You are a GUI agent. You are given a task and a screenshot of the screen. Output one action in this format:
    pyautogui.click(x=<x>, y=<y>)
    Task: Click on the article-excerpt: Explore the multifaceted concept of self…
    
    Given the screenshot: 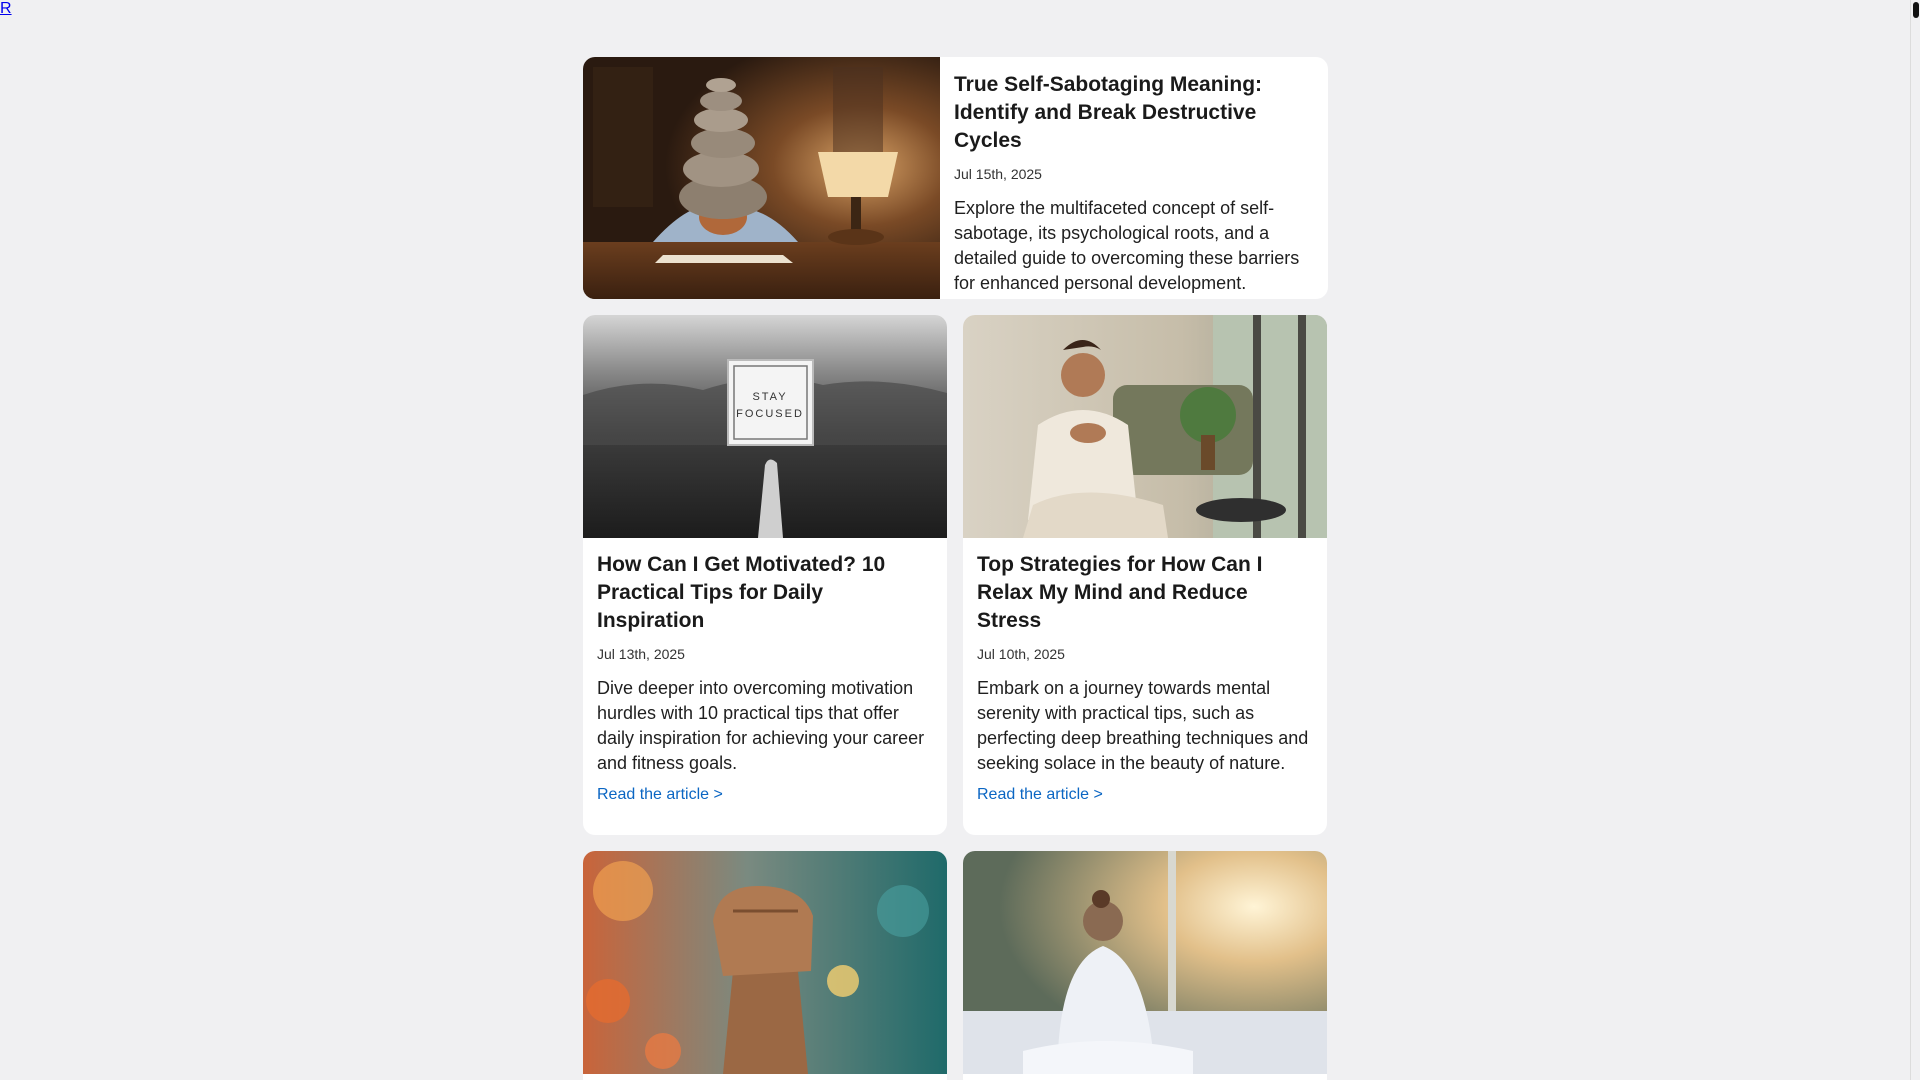 What is the action you would take?
    pyautogui.click(x=1127, y=245)
    